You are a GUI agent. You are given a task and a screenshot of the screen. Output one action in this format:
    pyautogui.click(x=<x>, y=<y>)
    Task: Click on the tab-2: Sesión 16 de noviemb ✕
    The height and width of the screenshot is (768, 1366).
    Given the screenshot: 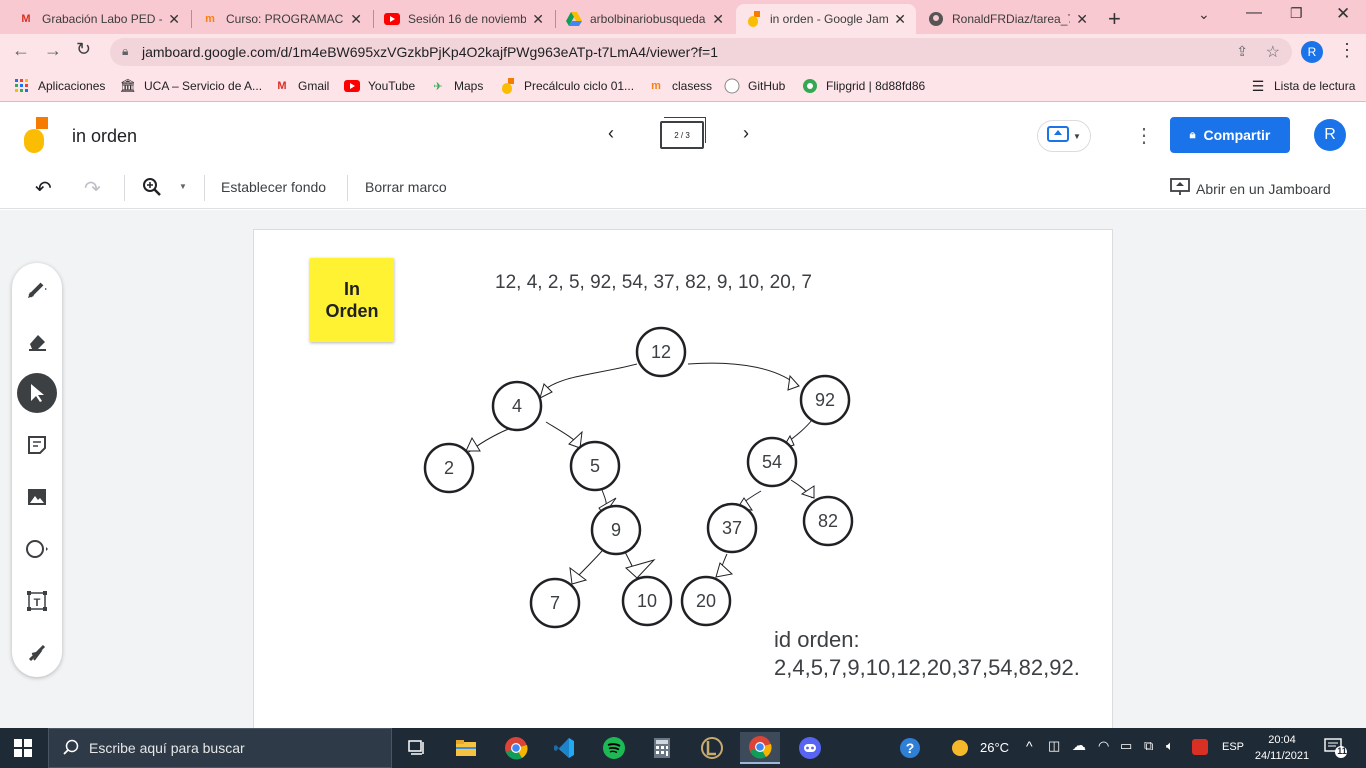 What is the action you would take?
    pyautogui.click(x=464, y=19)
    